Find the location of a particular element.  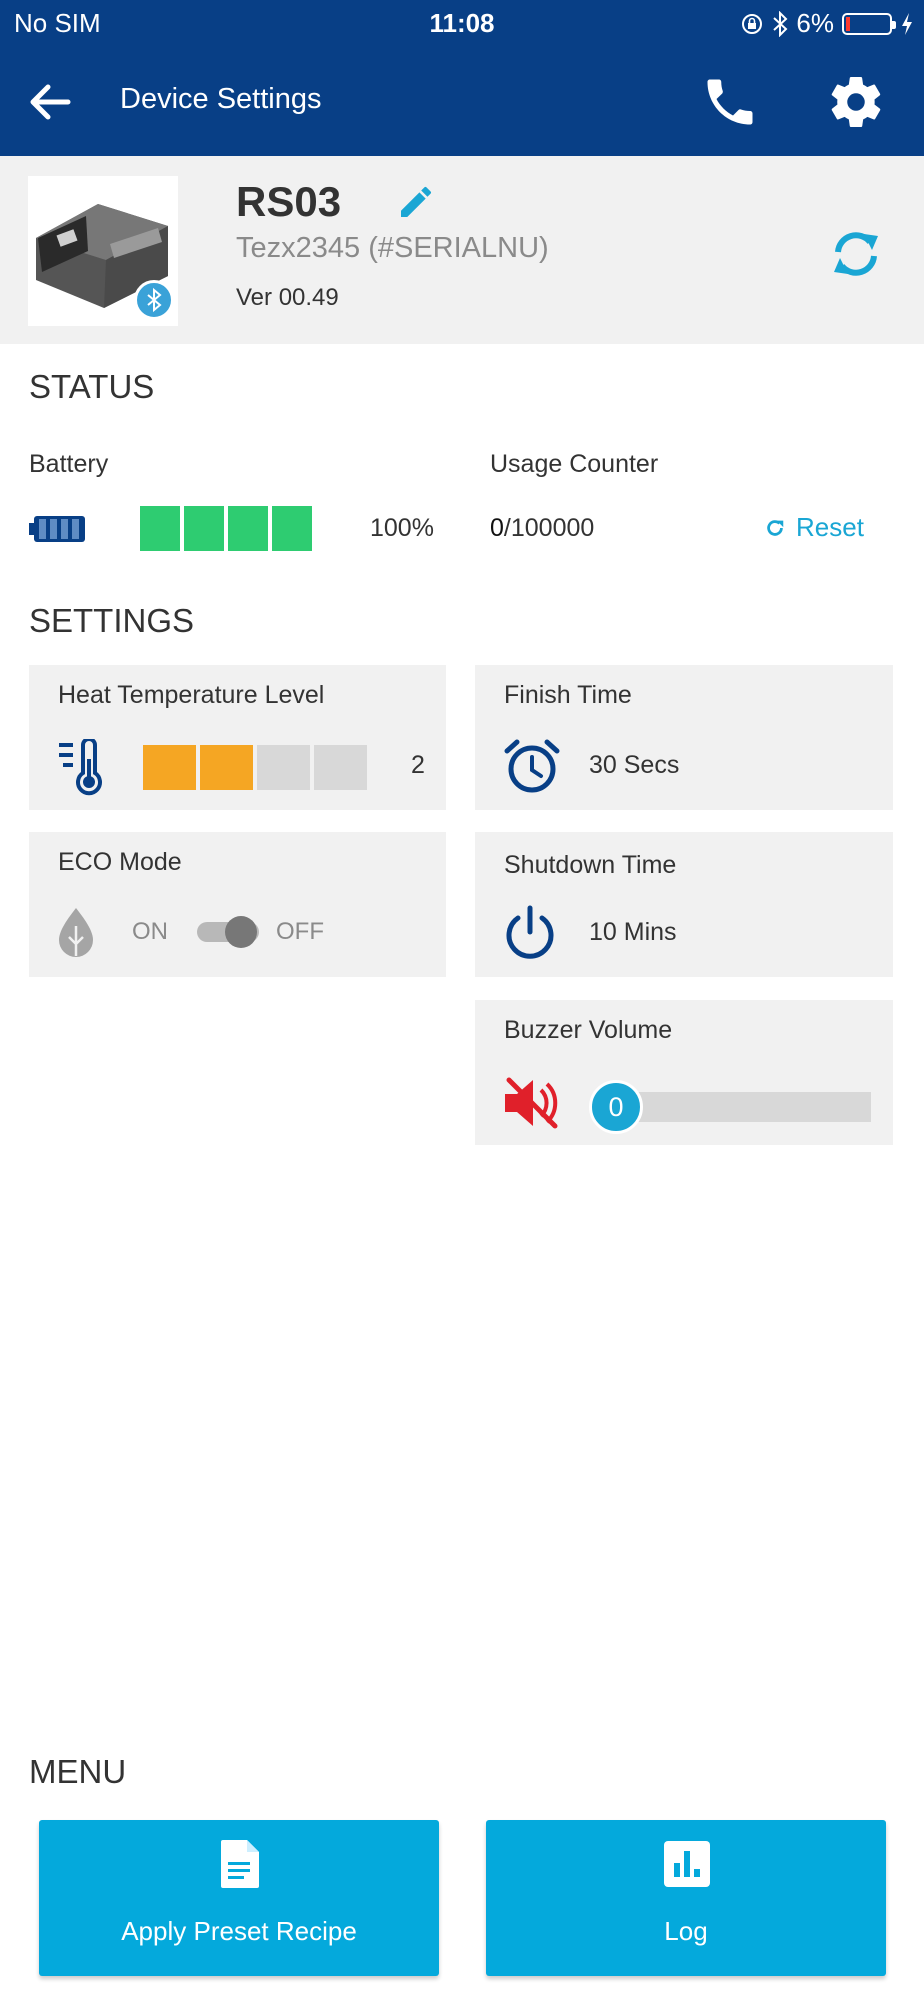

heat-temperature-card: Heat Temperature Level 2 is located at coordinates (237, 737).